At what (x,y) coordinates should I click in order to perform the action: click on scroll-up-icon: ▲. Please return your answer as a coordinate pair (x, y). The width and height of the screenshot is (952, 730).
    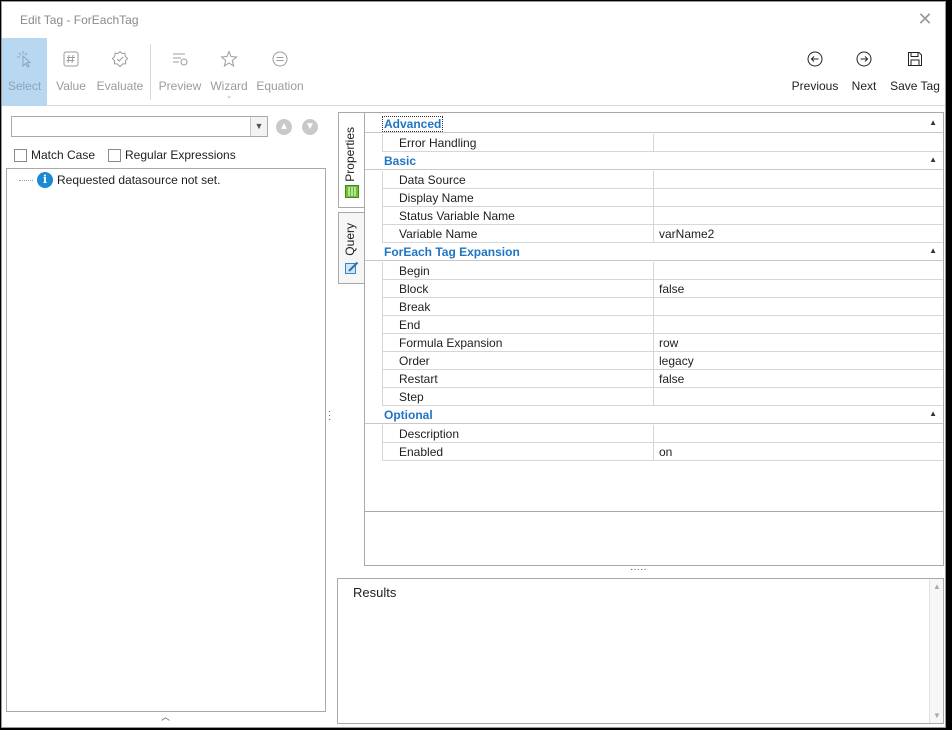
    Looking at the image, I should click on (937, 586).